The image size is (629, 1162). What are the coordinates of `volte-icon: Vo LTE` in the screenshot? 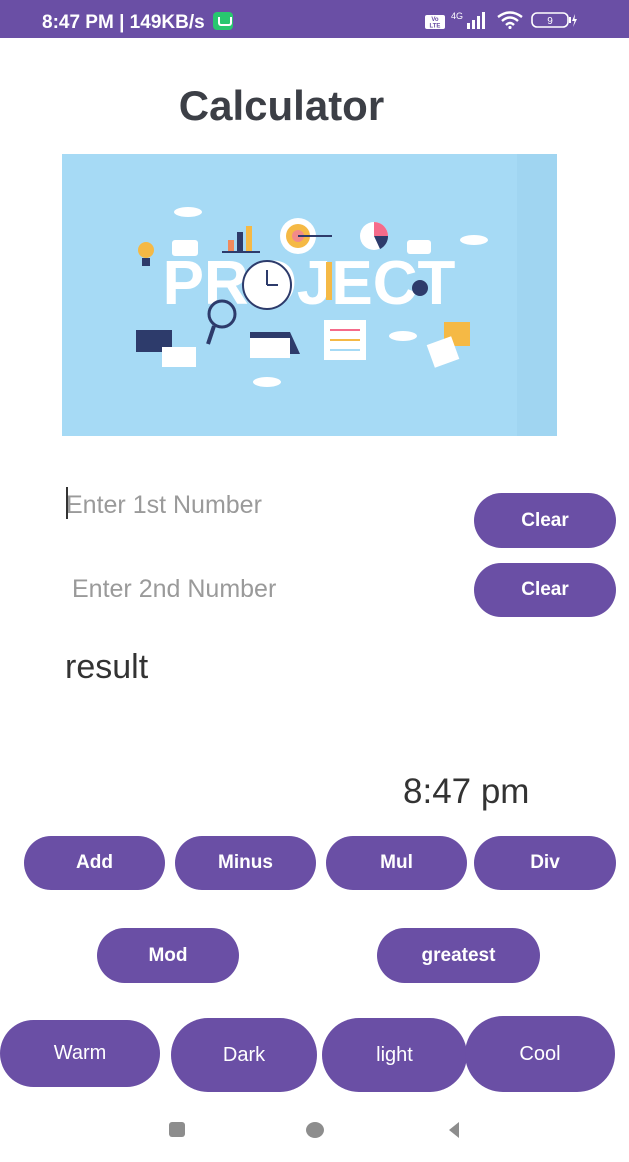 It's located at (435, 22).